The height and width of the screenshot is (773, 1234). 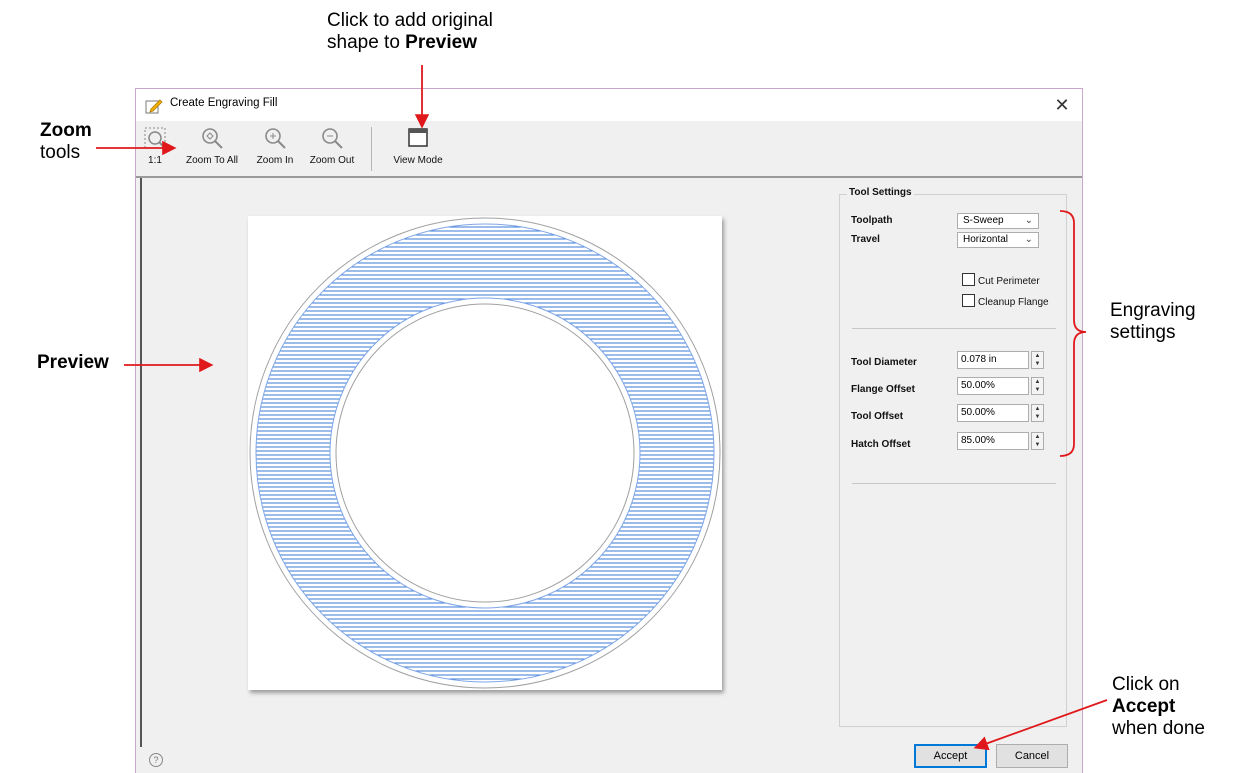 I want to click on annotation-view-mode-line2: shape to, so click(x=366, y=42).